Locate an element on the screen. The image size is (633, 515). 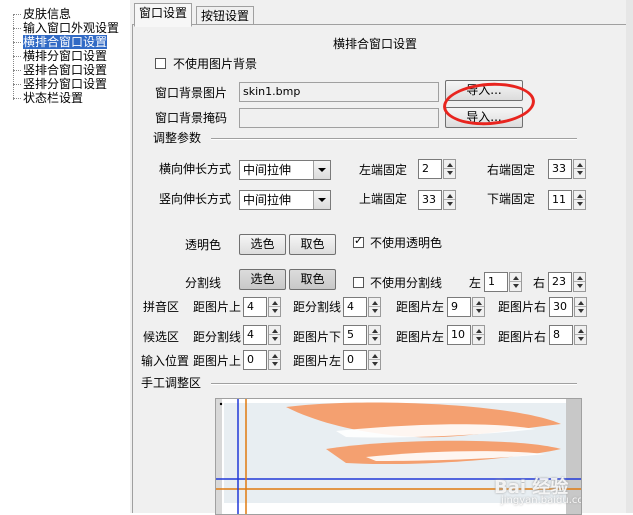
input-position-left-spinner is located at coordinates (374, 360).